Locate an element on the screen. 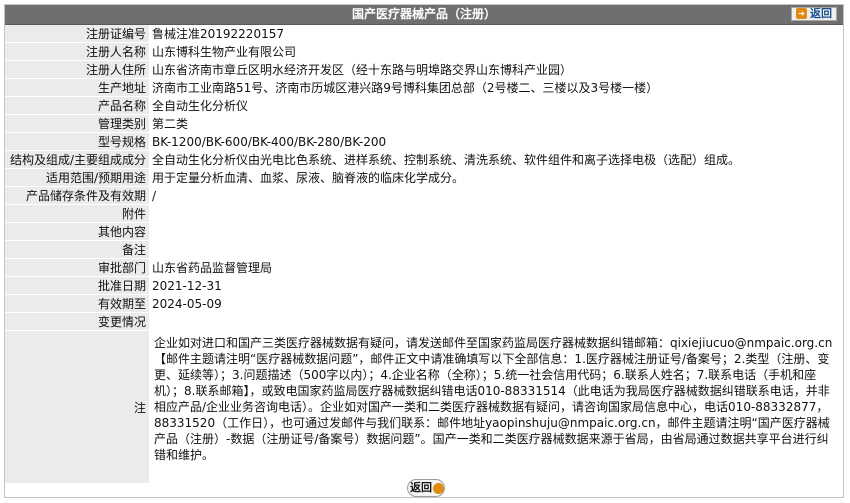 The width and height of the screenshot is (850, 503). field-value-change is located at coordinates (496, 321).